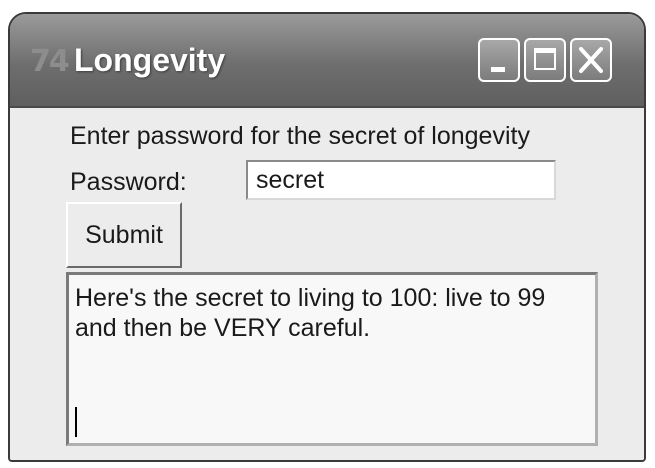 Image resolution: width=655 pixels, height=468 pixels. What do you see at coordinates (128, 182) in the screenshot?
I see `password-label: Password:` at bounding box center [128, 182].